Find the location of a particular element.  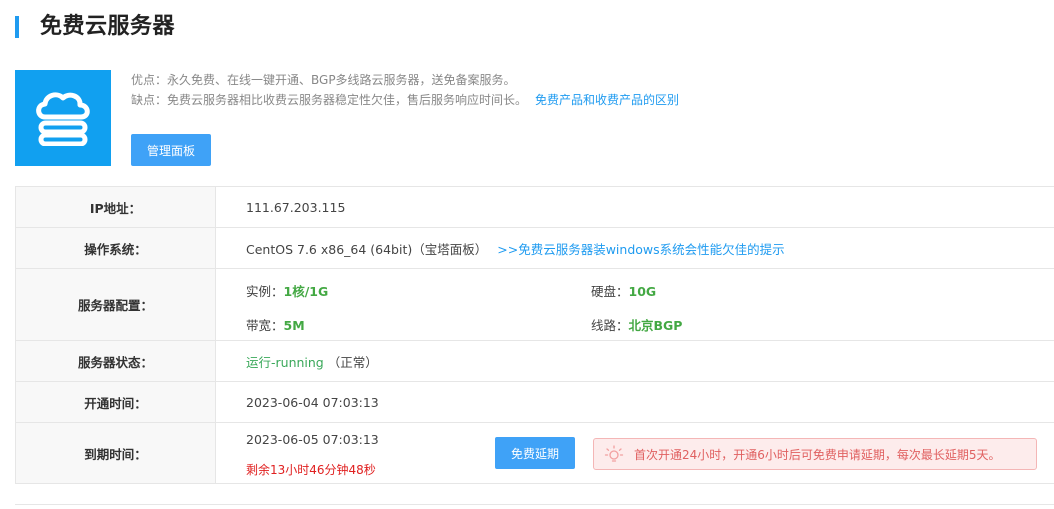

ip-value: 111.67.203.115 is located at coordinates (634, 207).